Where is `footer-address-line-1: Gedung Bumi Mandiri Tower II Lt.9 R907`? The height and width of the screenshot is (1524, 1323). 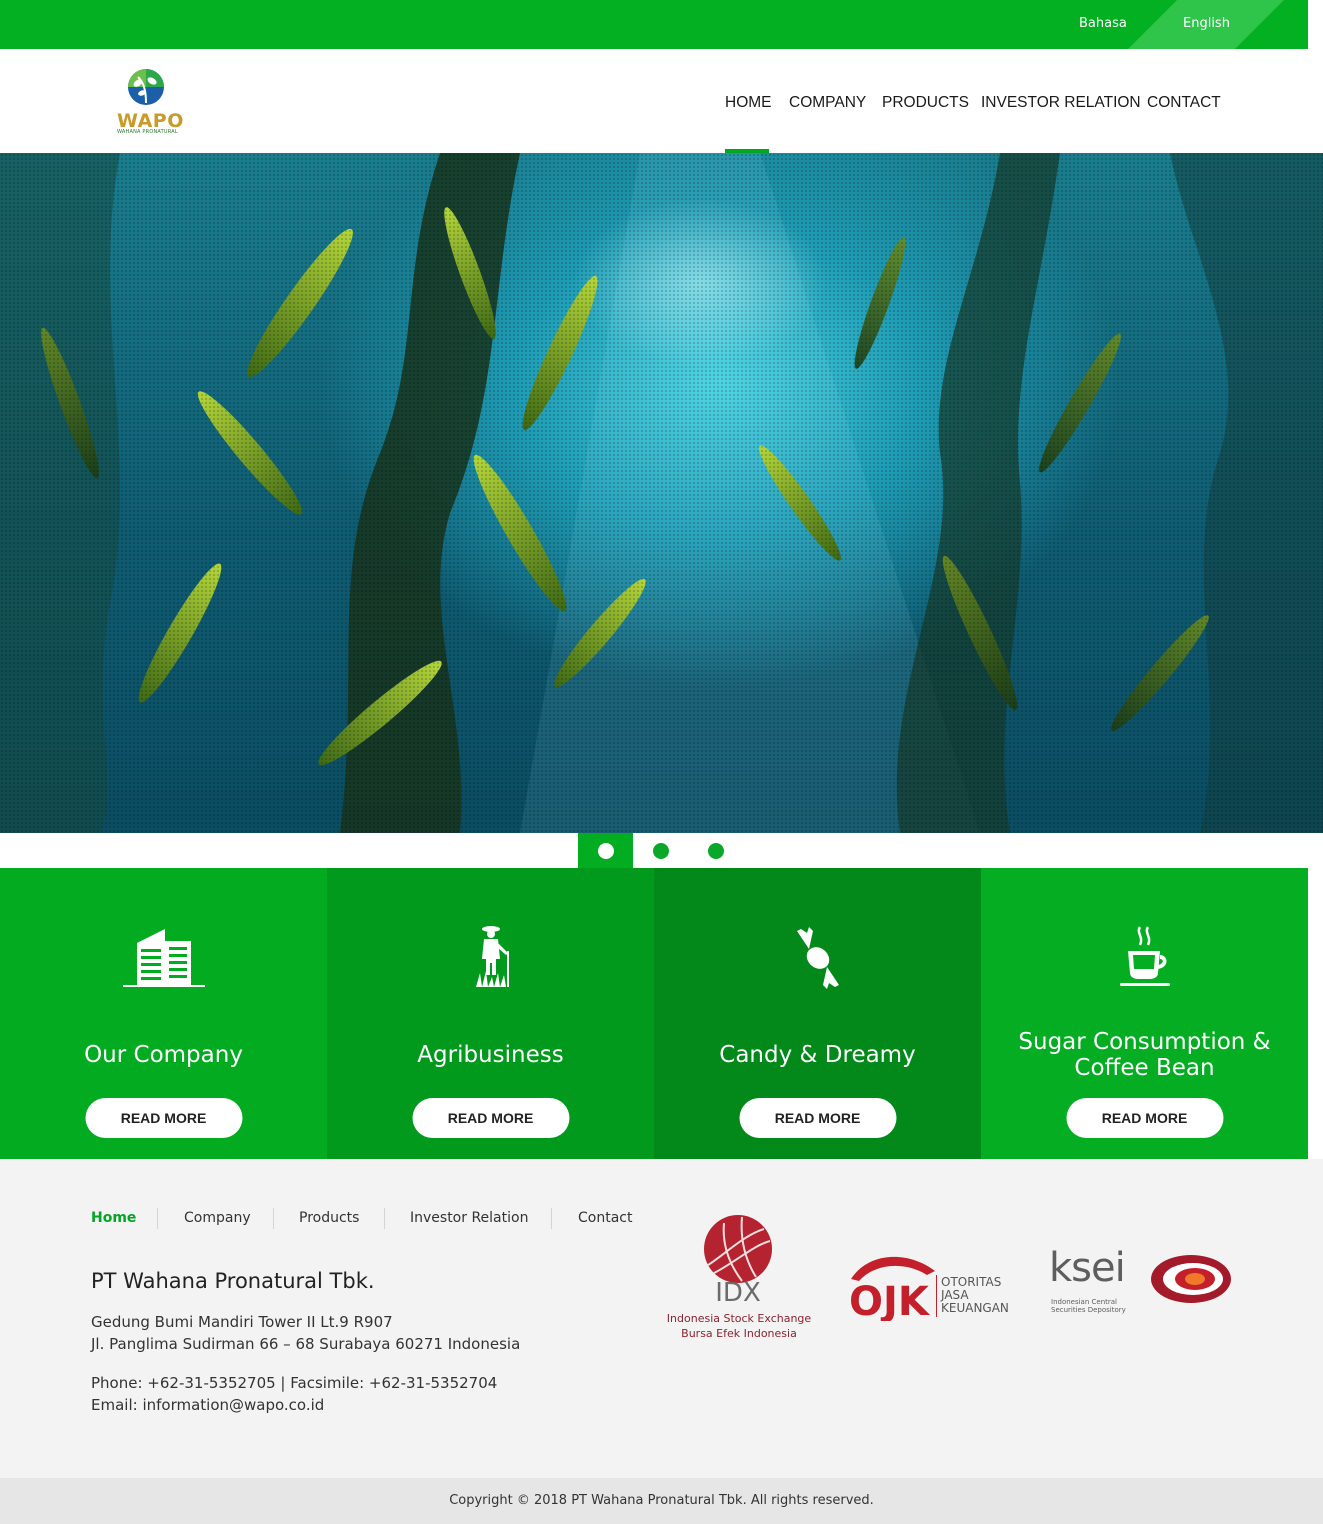 footer-address-line-1: Gedung Bumi Mandiri Tower II Lt.9 R907 is located at coordinates (242, 1322).